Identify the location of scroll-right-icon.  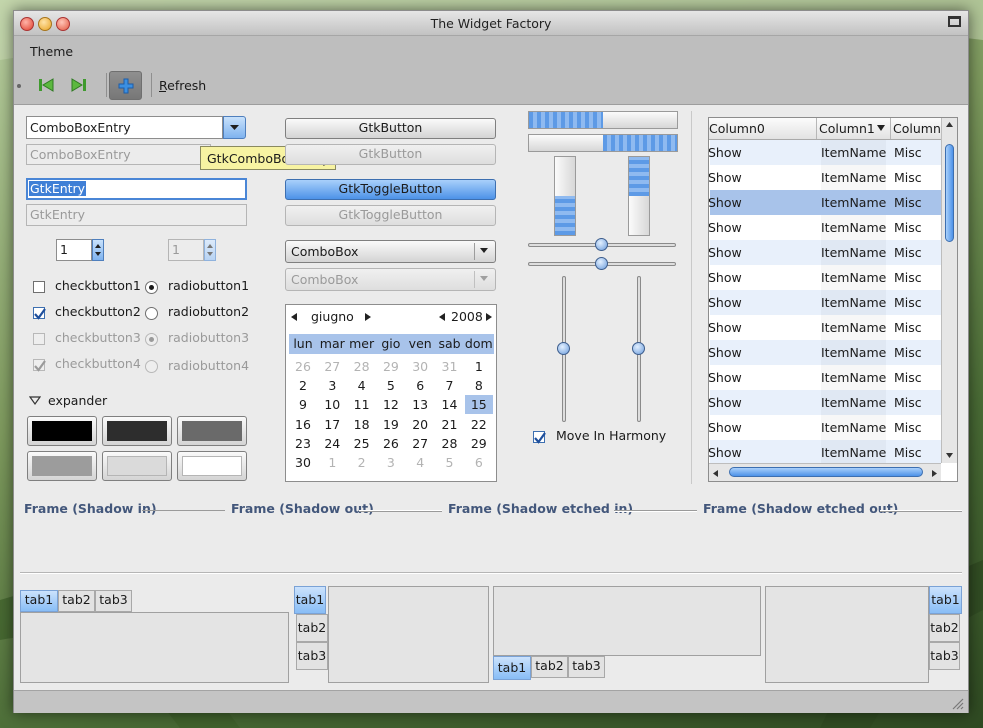
(934, 473).